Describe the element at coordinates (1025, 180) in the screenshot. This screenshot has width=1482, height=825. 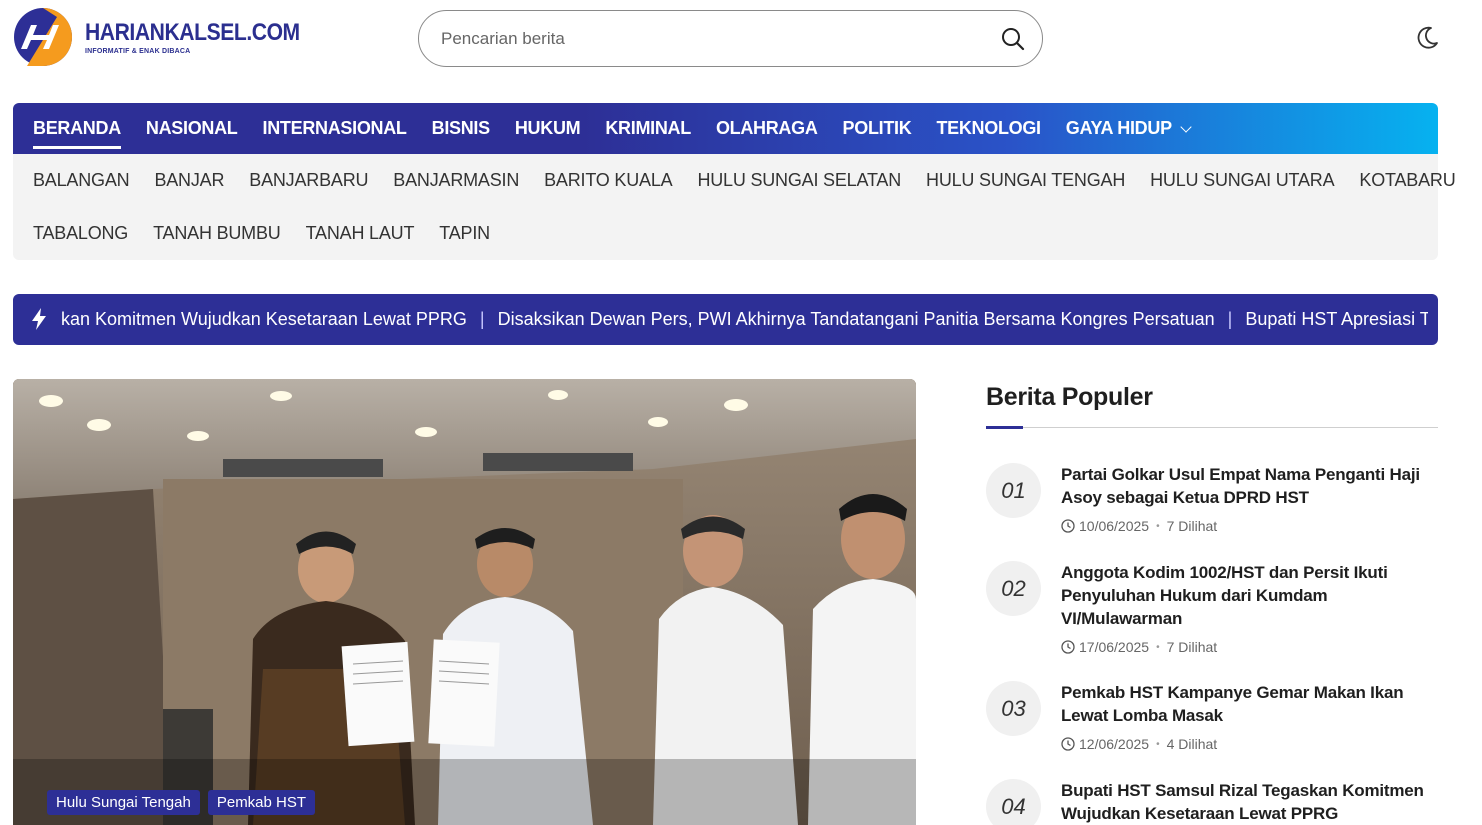
I see `region-item-hulu-sungai-tengah: HULU SUNGAI TENGAH` at that location.